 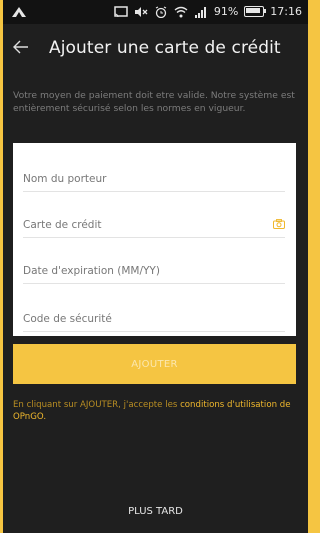 I want to click on page-title: Ajouter une carte de crédit, so click(x=165, y=48).